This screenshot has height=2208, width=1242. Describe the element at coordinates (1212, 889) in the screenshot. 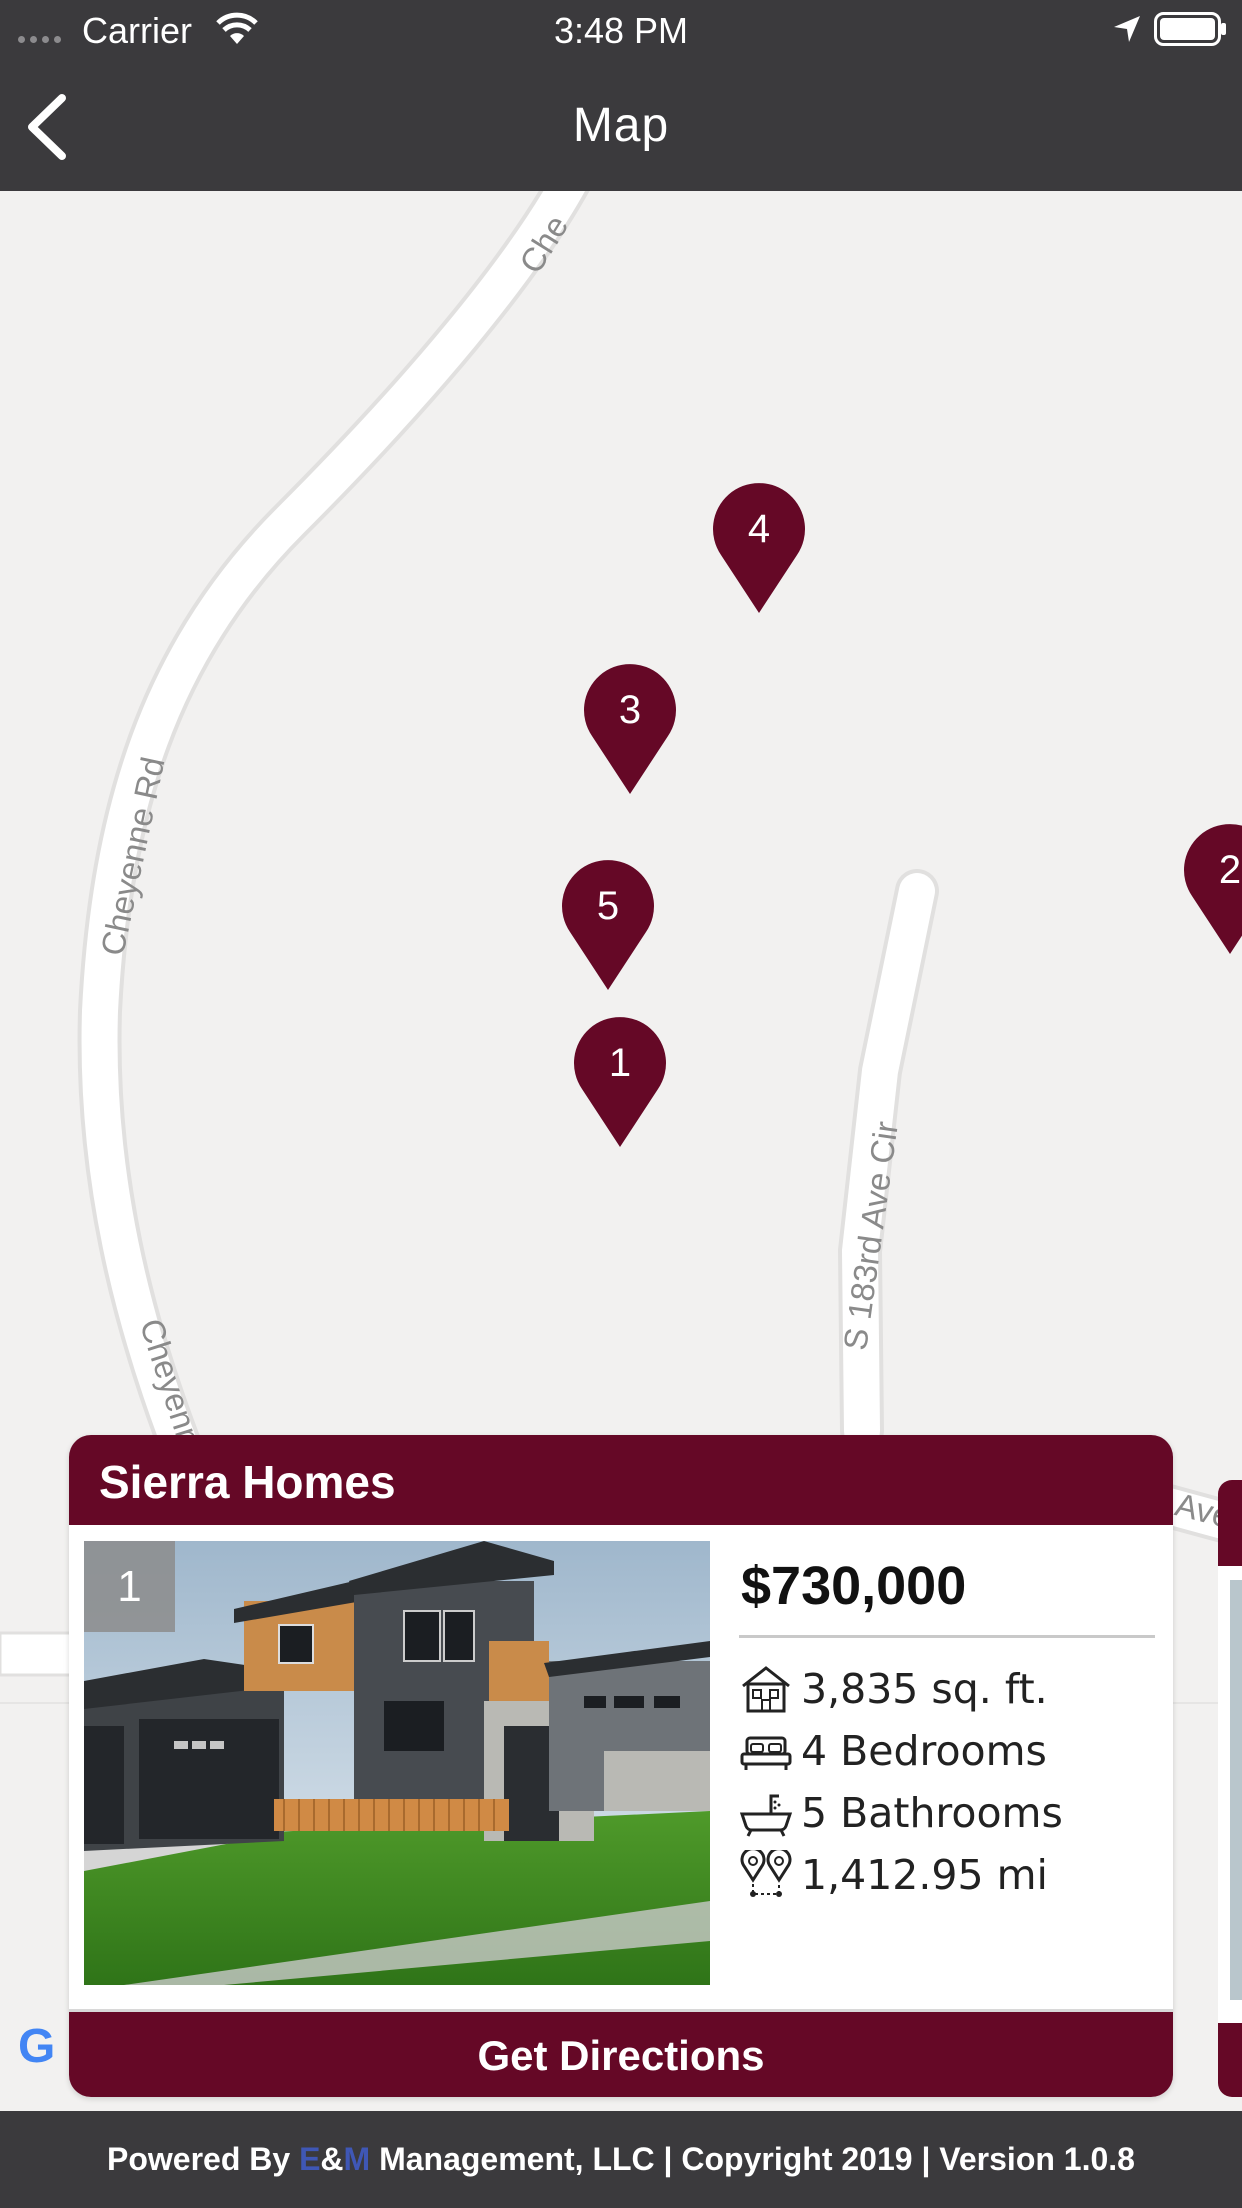

I see `map-pin: 2` at that location.